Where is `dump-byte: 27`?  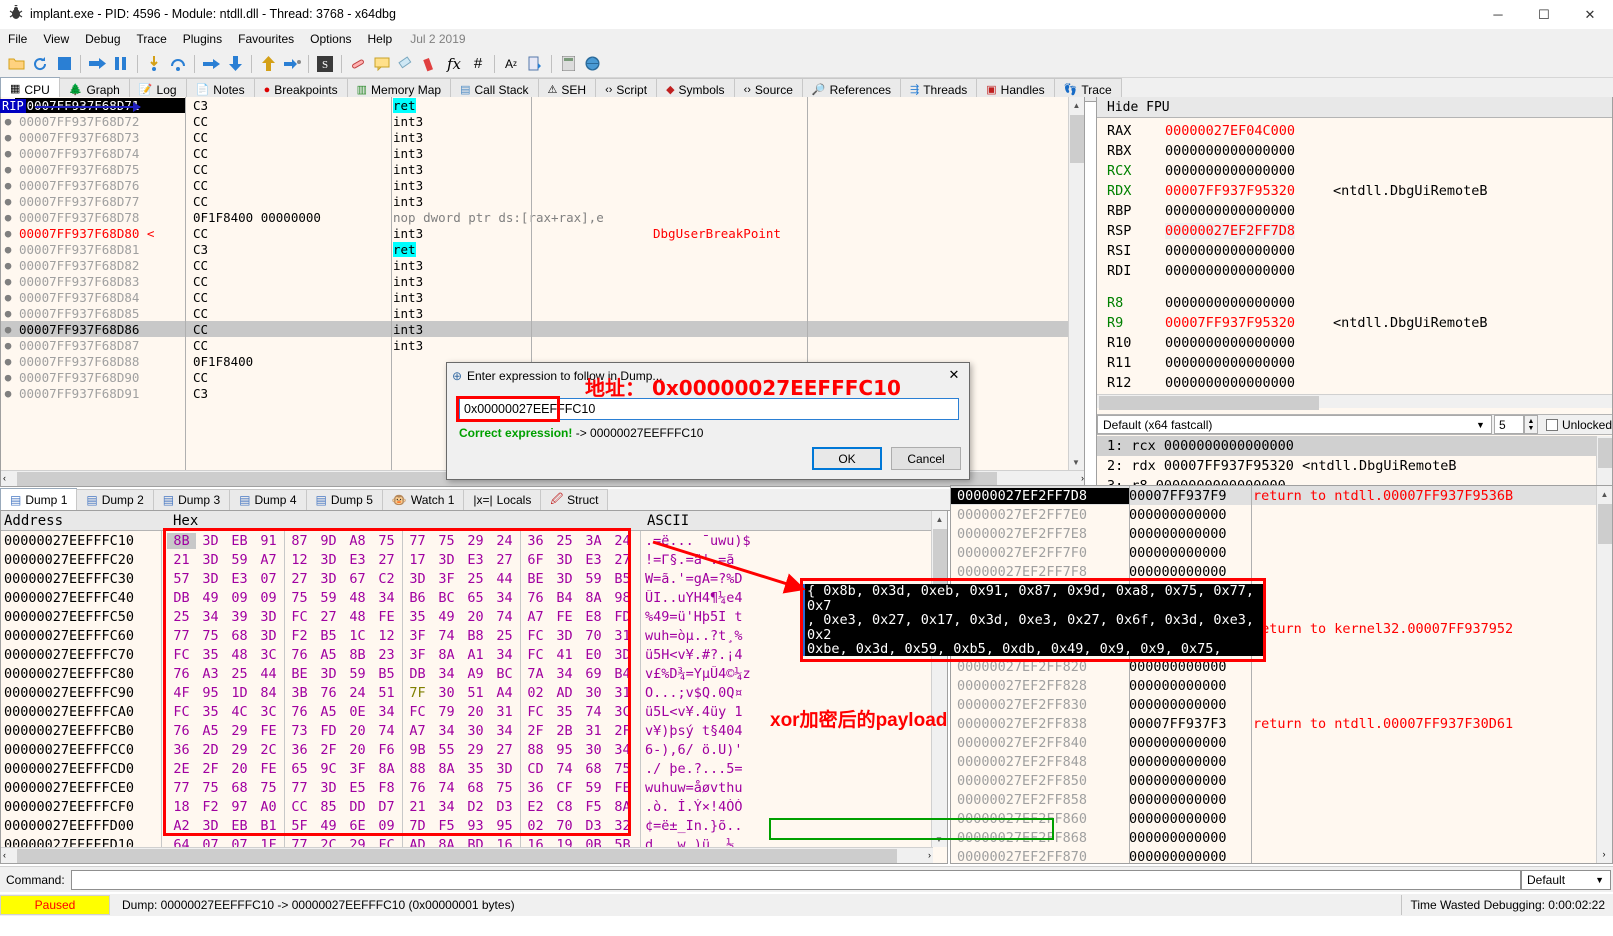
dump-byte: 27 is located at coordinates (622, 560).